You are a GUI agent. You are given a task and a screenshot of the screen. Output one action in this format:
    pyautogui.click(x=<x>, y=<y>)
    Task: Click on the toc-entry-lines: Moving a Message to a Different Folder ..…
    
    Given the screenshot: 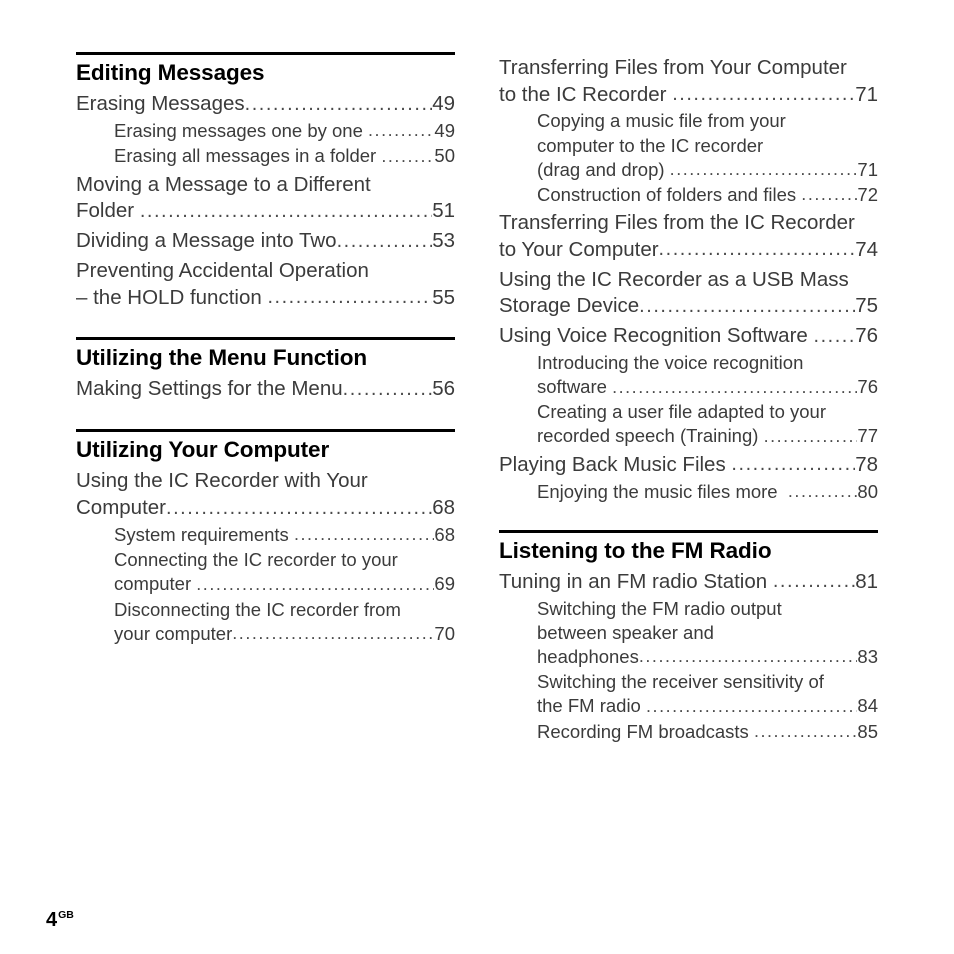 What is the action you would take?
    pyautogui.click(x=265, y=198)
    